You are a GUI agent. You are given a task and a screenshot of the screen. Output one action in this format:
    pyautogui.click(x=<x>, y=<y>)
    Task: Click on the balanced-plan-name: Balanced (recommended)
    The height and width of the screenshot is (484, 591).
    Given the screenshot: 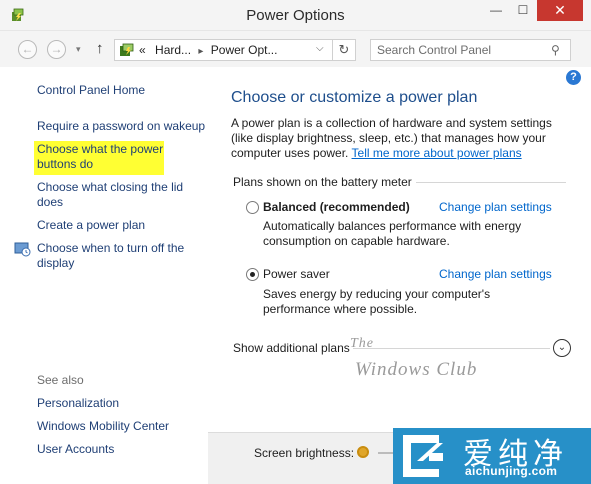 What is the action you would take?
    pyautogui.click(x=336, y=207)
    